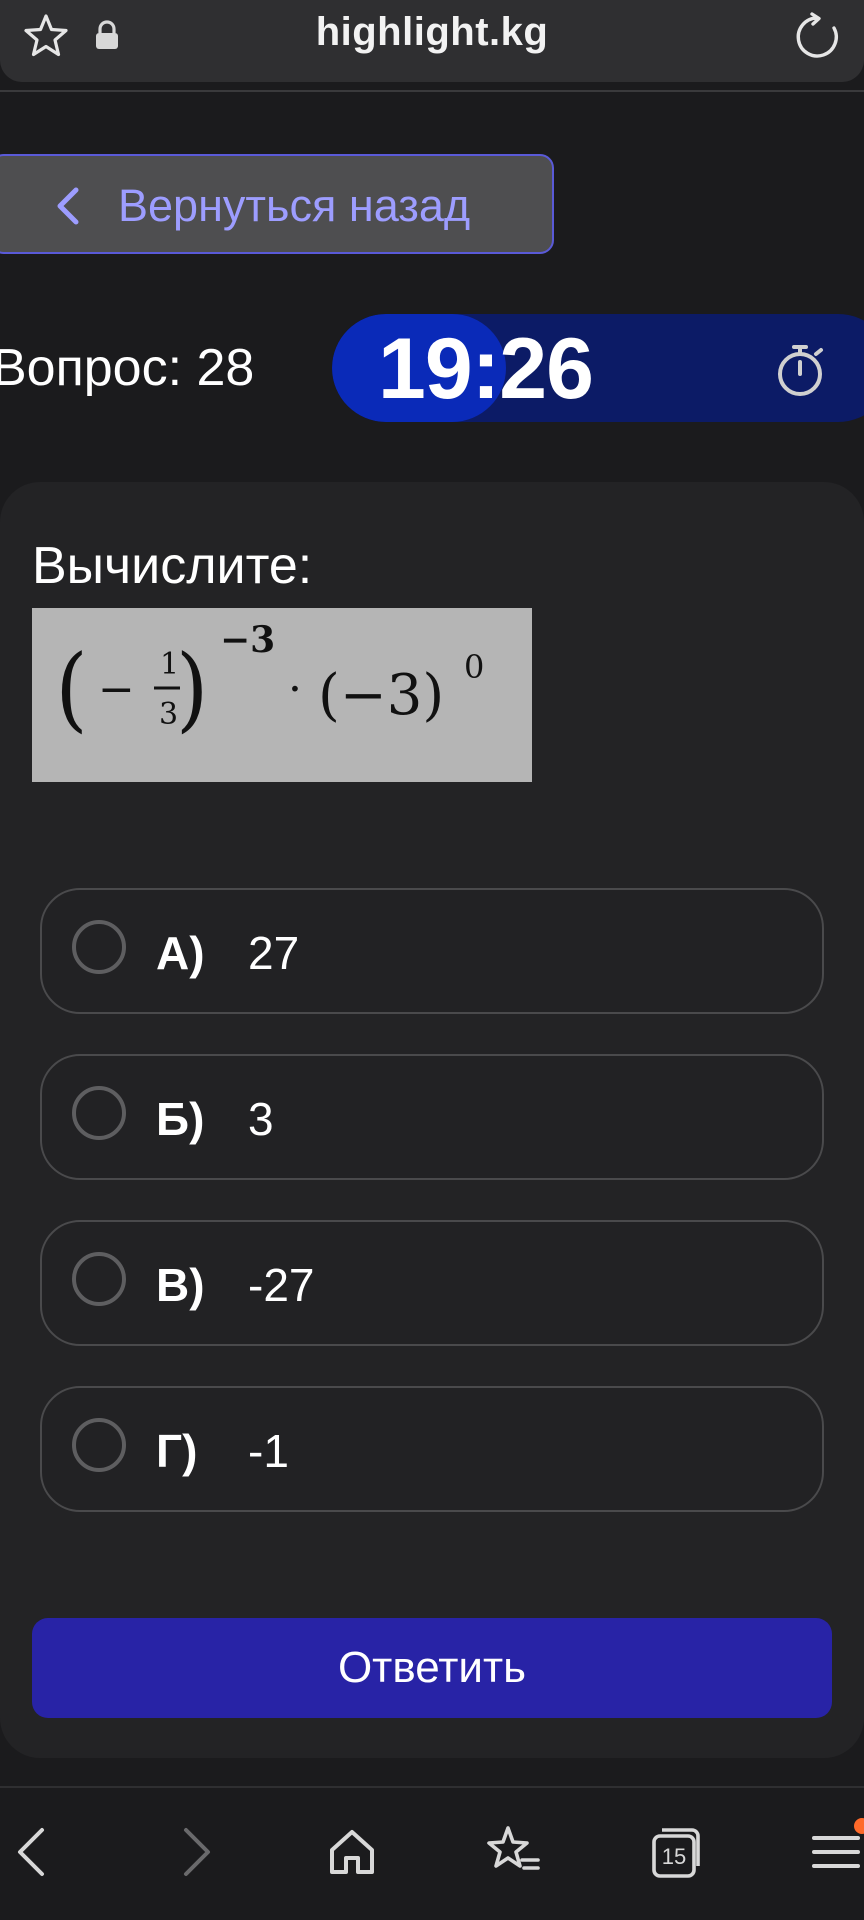  I want to click on option-value: 27, so click(274, 953).